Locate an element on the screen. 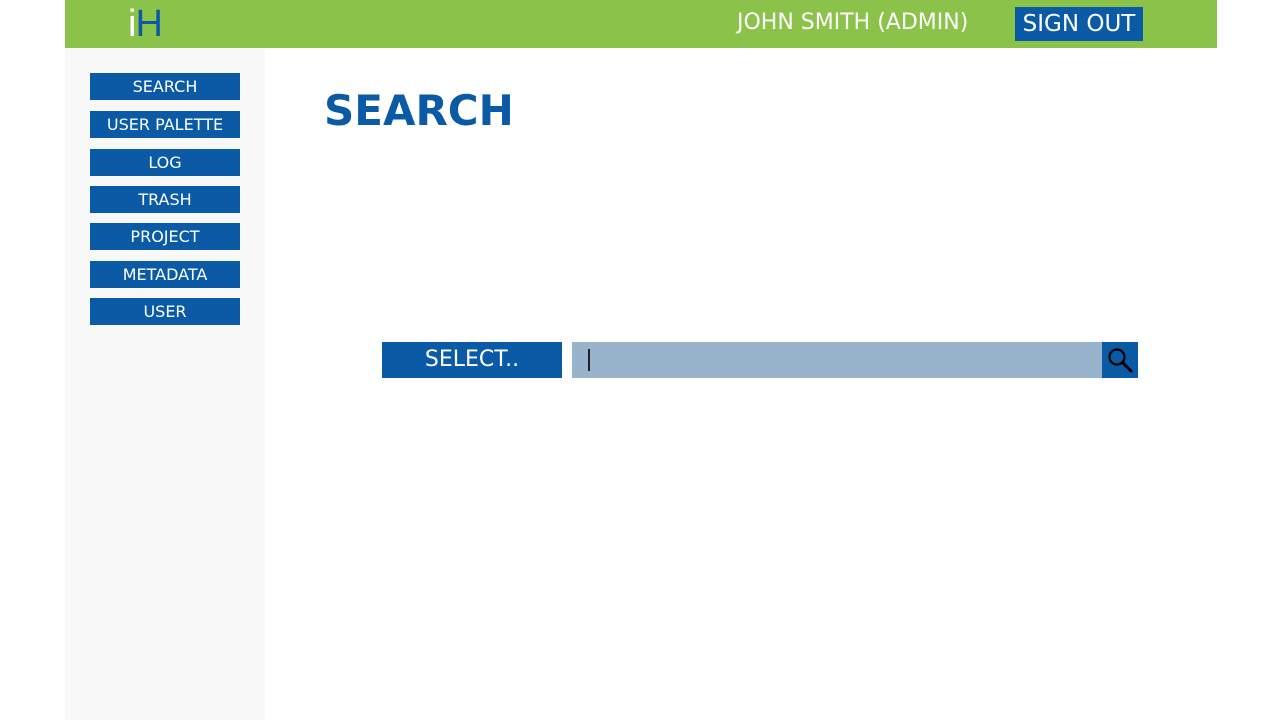 This screenshot has width=1280, height=720. sidebar-item-user-palette: USER PALETTE is located at coordinates (165, 124).